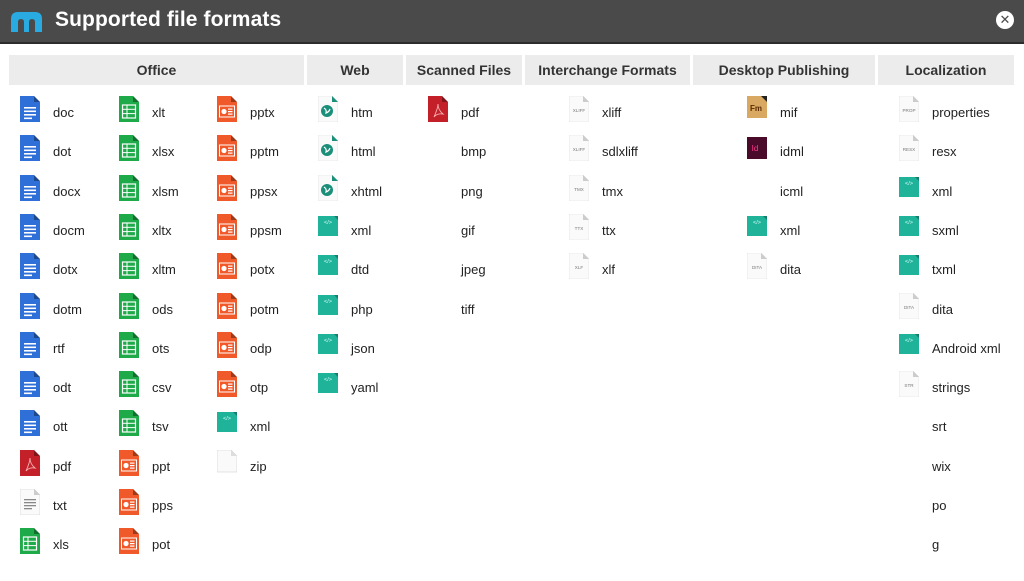 The width and height of the screenshot is (1024, 581). Describe the element at coordinates (189, 543) in the screenshot. I see `format-item: pot` at that location.